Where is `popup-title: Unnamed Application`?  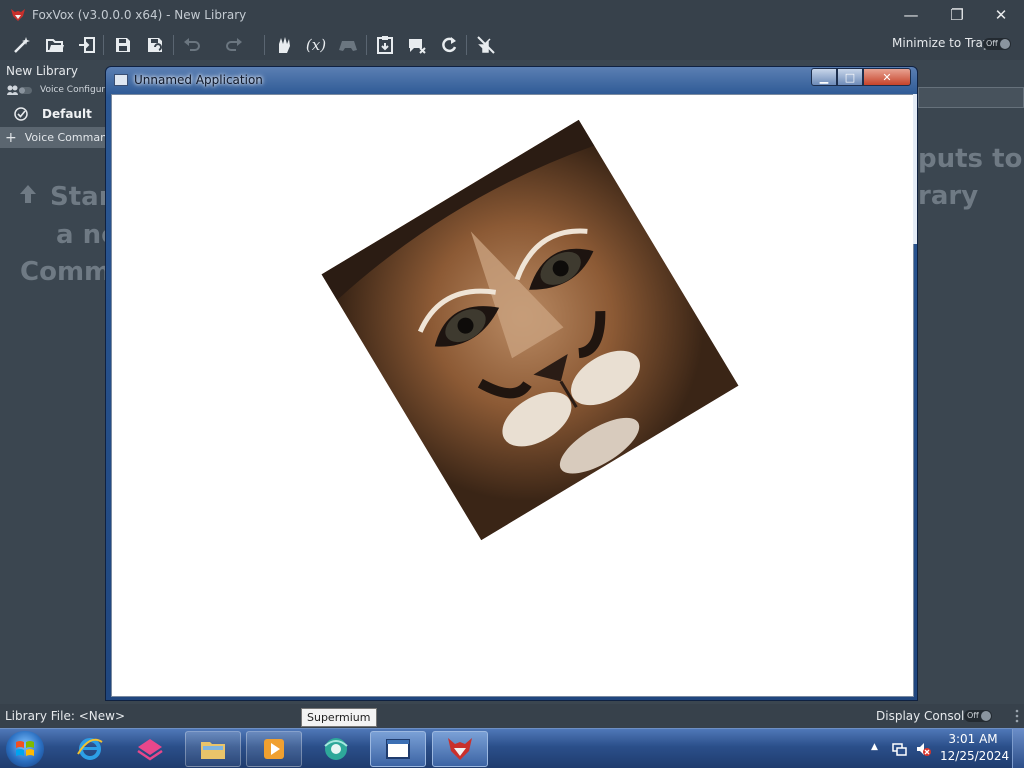
popup-title: Unnamed Application is located at coordinates (198, 80).